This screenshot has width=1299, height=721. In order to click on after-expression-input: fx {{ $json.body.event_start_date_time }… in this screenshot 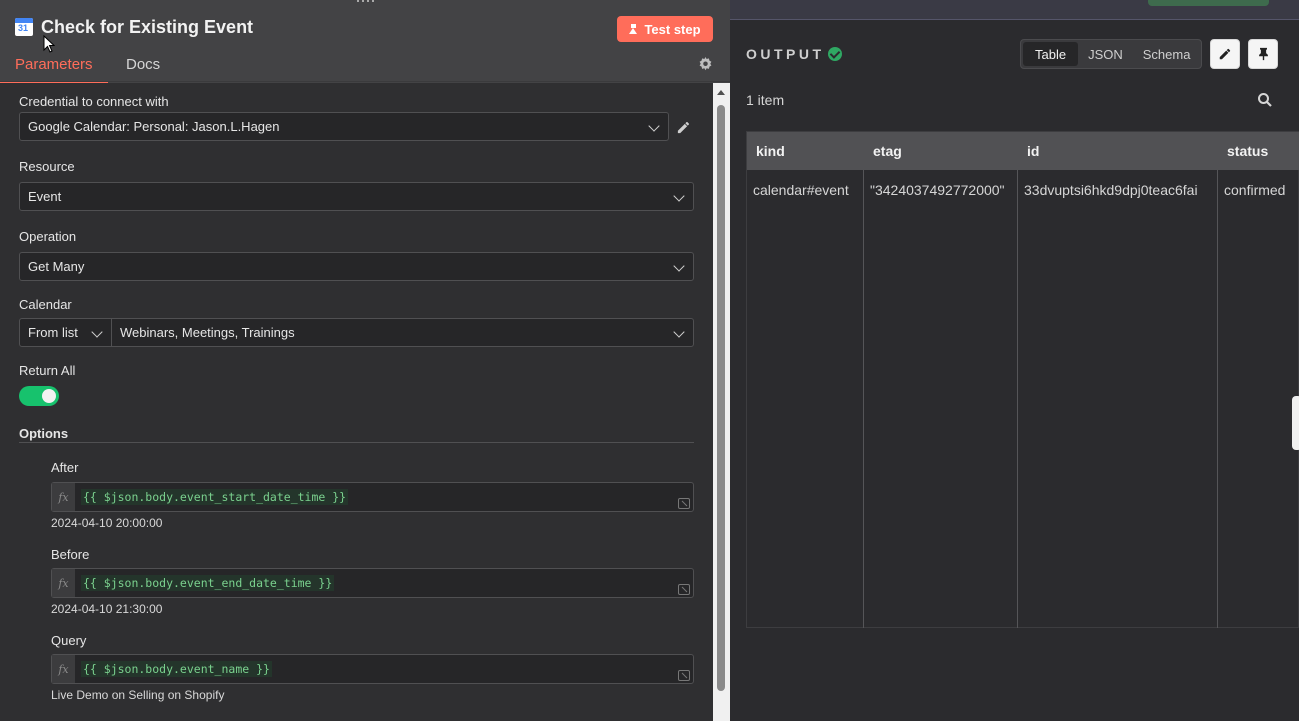, I will do `click(372, 497)`.